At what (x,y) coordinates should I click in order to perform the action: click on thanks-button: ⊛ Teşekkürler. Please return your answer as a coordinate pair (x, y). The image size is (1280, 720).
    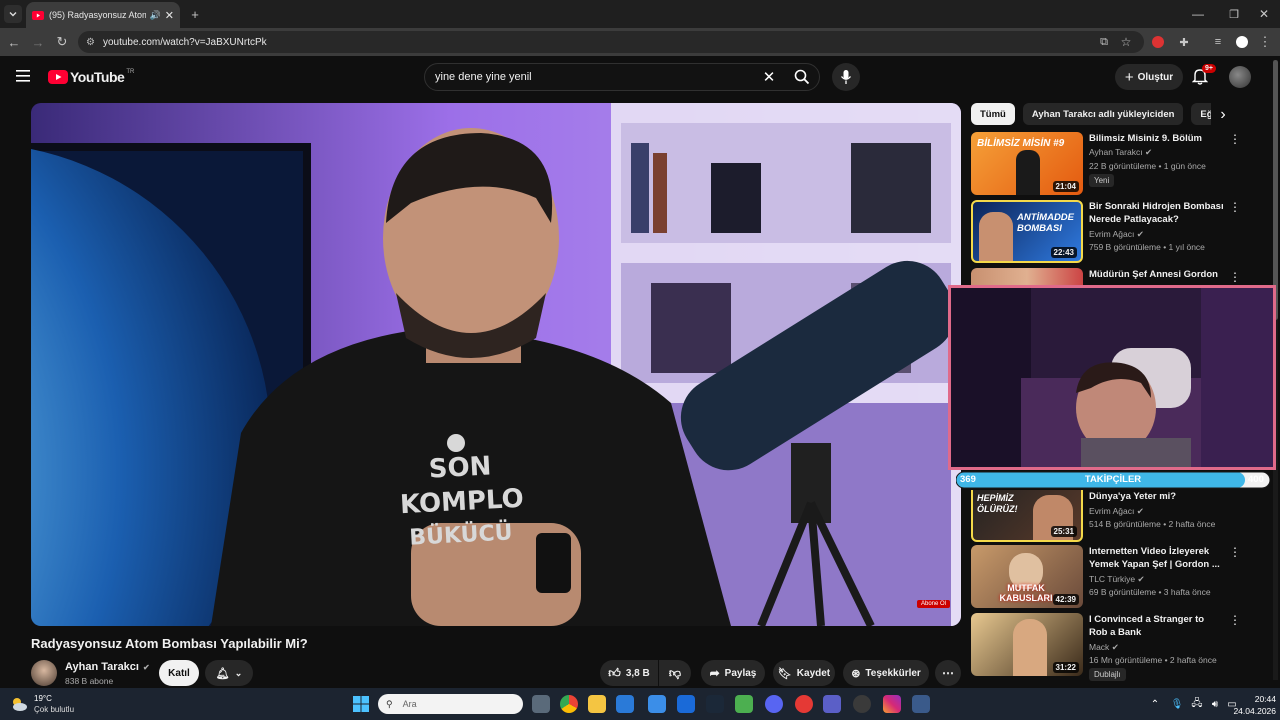
    Looking at the image, I should click on (886, 673).